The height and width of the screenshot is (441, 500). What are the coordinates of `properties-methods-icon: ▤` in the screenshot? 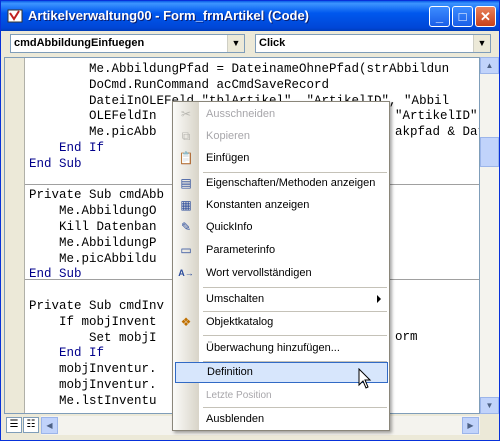 It's located at (186, 183).